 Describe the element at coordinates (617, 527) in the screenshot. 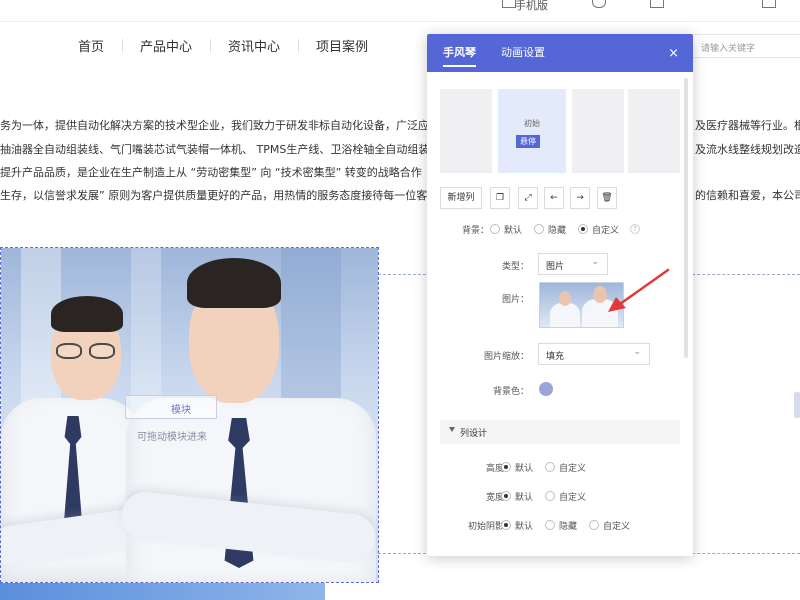

I see `shadow-custom-label: 自定义` at that location.